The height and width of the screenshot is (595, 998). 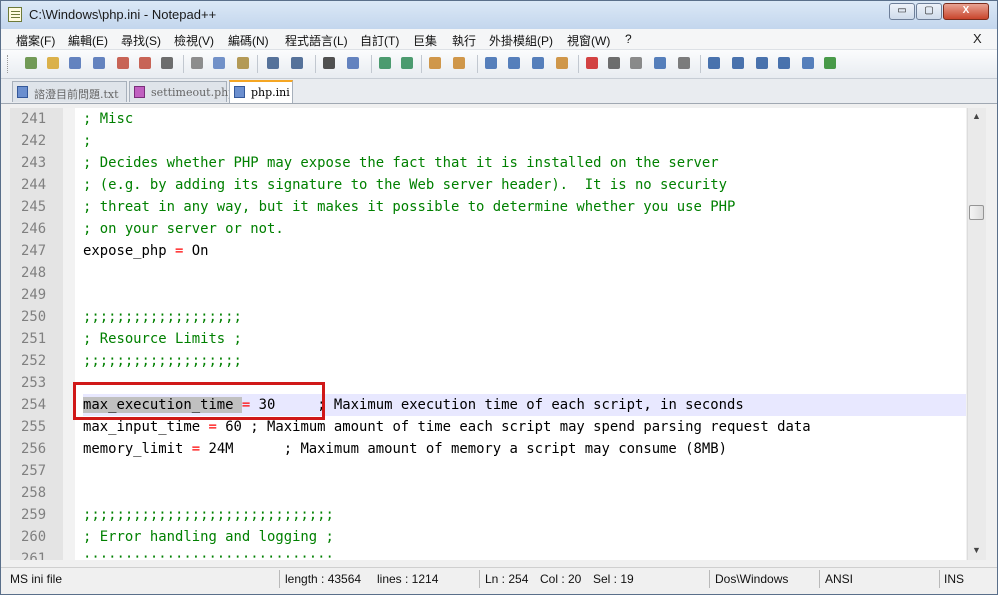 What do you see at coordinates (99, 63) in the screenshot?
I see `save-all-icon` at bounding box center [99, 63].